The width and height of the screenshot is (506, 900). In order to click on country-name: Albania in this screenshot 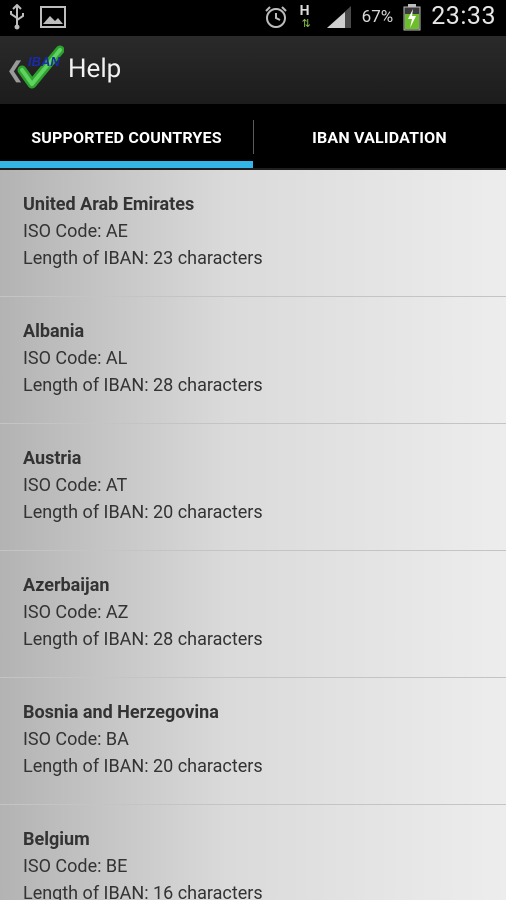, I will do `click(54, 331)`.